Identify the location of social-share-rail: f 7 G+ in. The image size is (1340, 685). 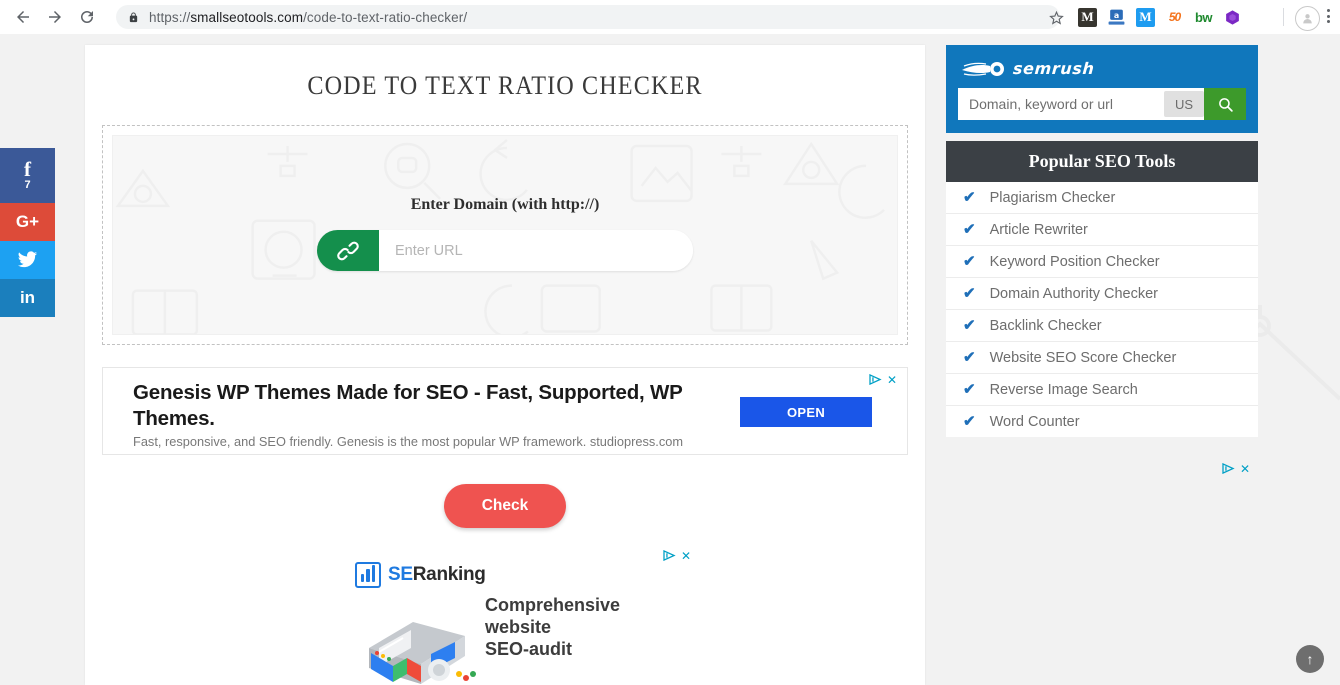
(27, 232).